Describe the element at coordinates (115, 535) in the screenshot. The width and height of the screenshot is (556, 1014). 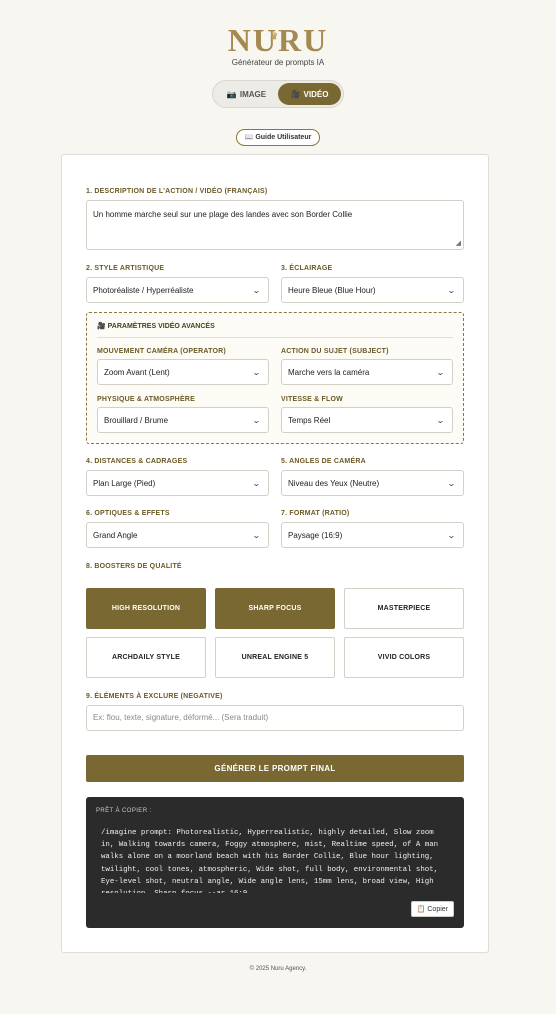
I see `optics-value: Grand Angle` at that location.